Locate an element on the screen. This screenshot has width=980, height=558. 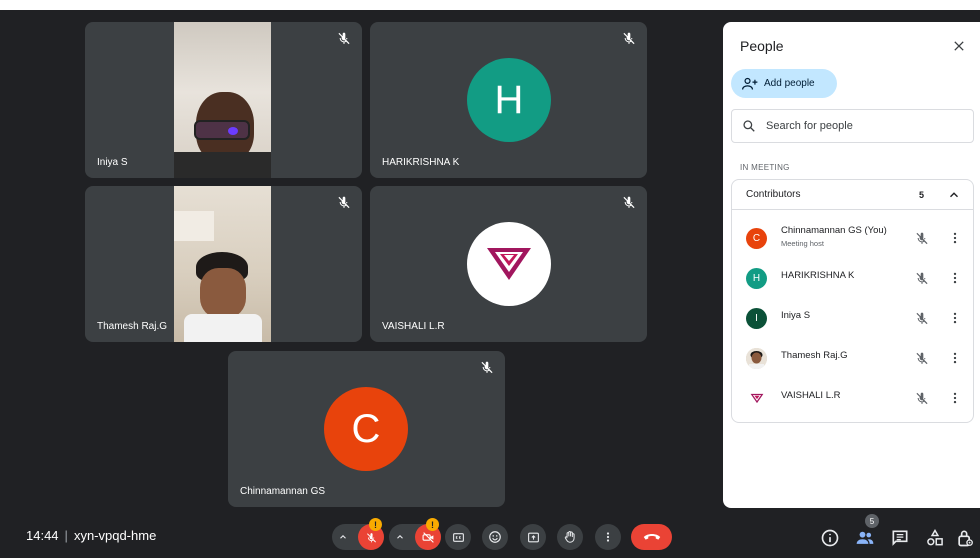
person-photo-icon is located at coordinates (756, 358).